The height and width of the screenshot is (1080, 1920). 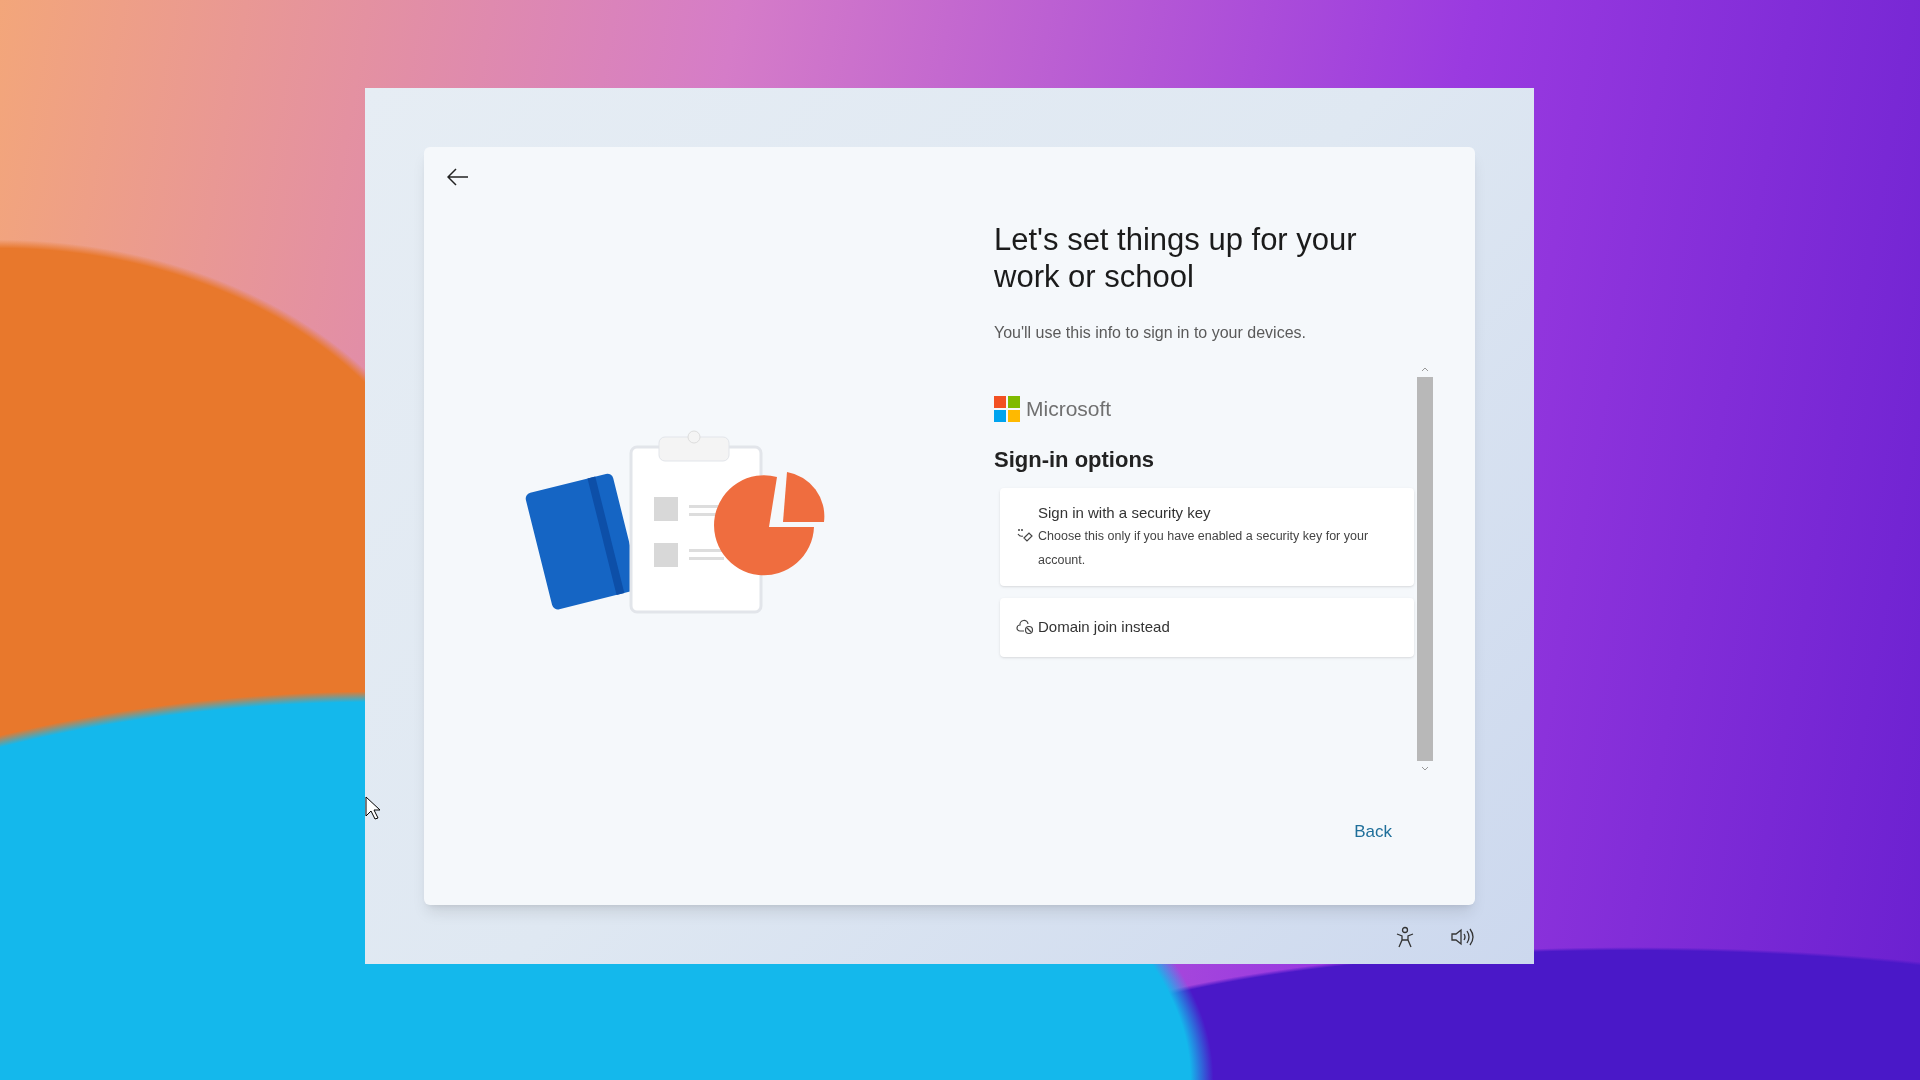 What do you see at coordinates (1204, 548) in the screenshot?
I see `option-description: Choose this only if you have enabled a security key for your account.` at bounding box center [1204, 548].